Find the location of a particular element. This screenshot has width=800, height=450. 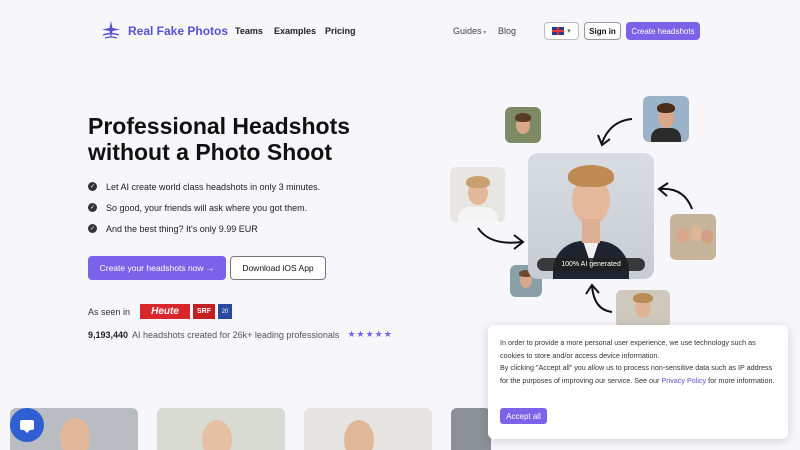

nav-link-guides: Guides ▾ is located at coordinates (469, 31).